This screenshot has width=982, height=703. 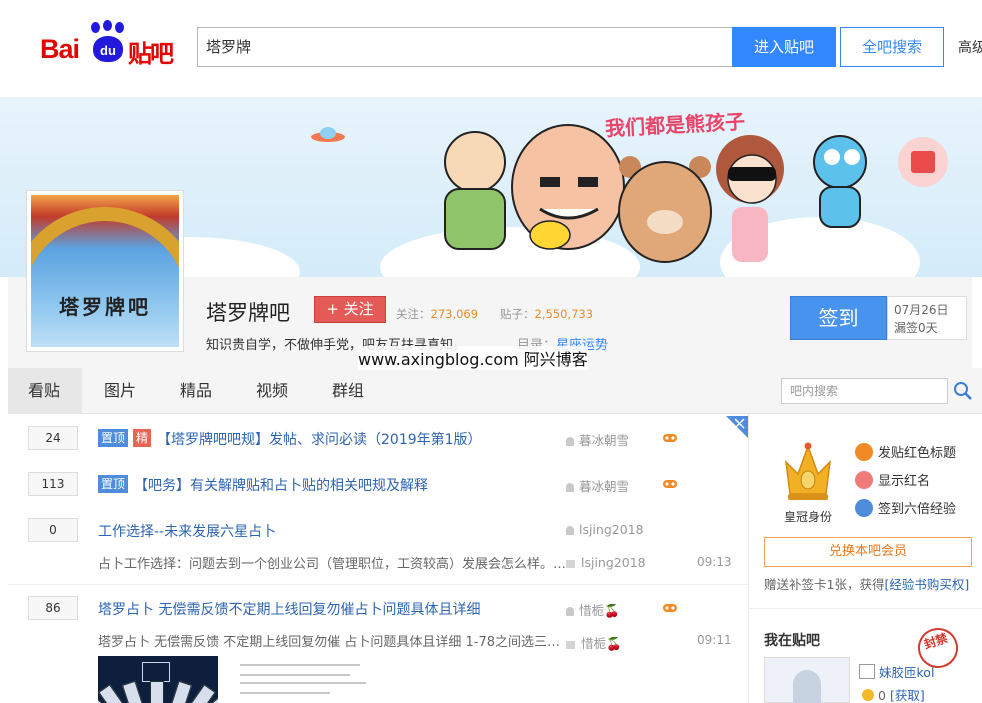 I want to click on reply-count: 0, so click(x=53, y=530).